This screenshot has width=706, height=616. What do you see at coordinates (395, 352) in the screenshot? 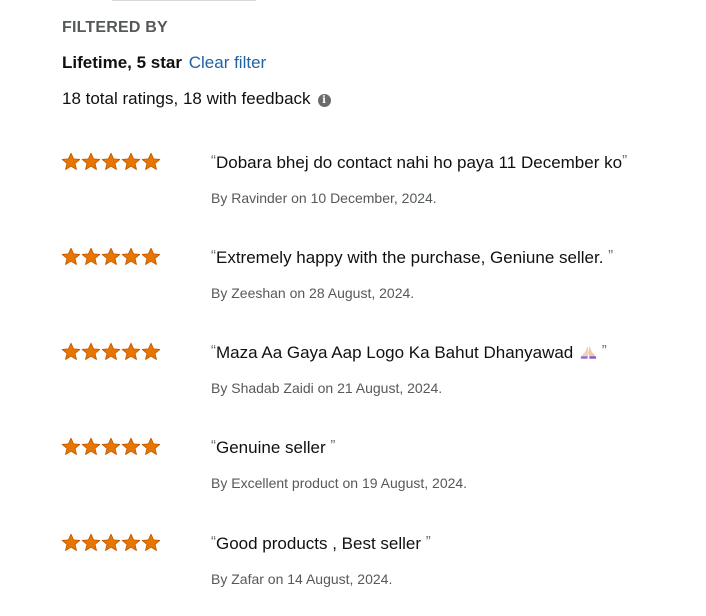
I see `review-text: Maza Aa Gaya Aap Logo Ka Bahut Dhanyawad` at bounding box center [395, 352].